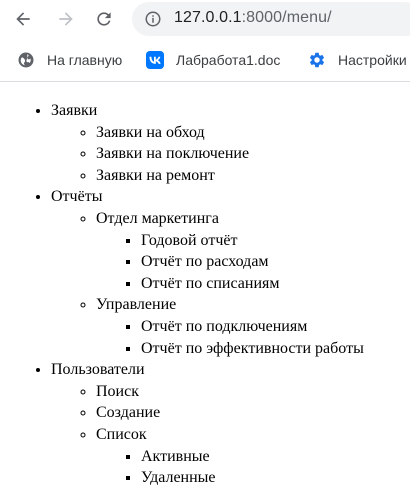  Describe the element at coordinates (157, 218) in the screenshot. I see `menu-item-label: Отдел маркетинга` at that location.